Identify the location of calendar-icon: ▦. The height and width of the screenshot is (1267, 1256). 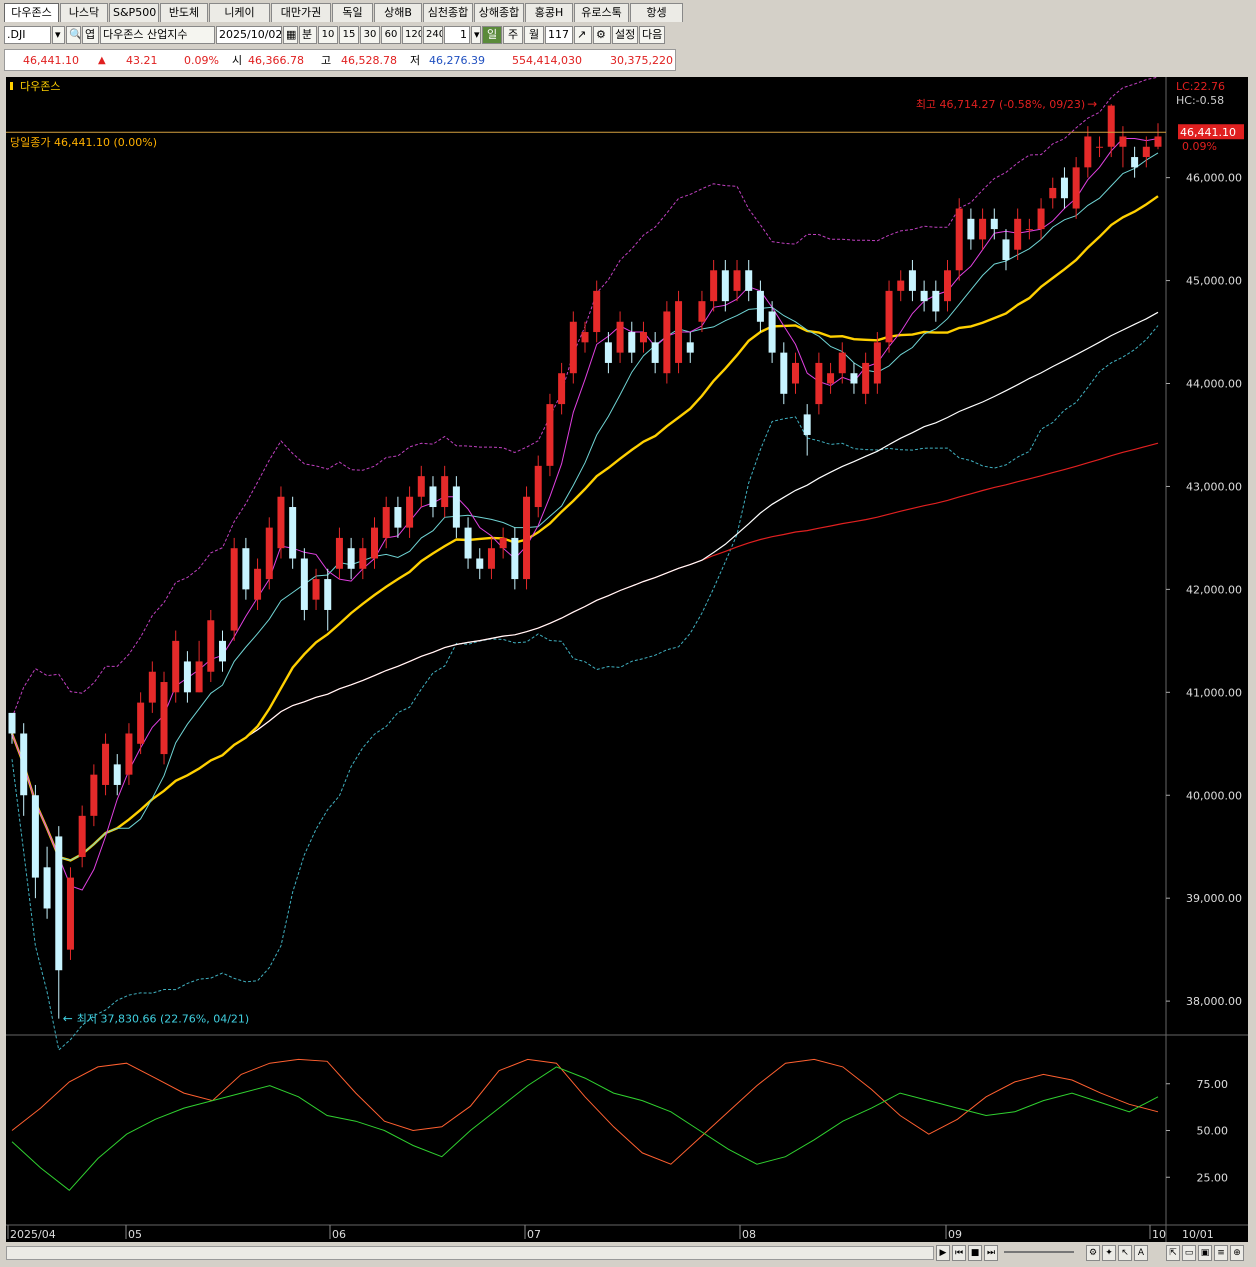
(290, 35).